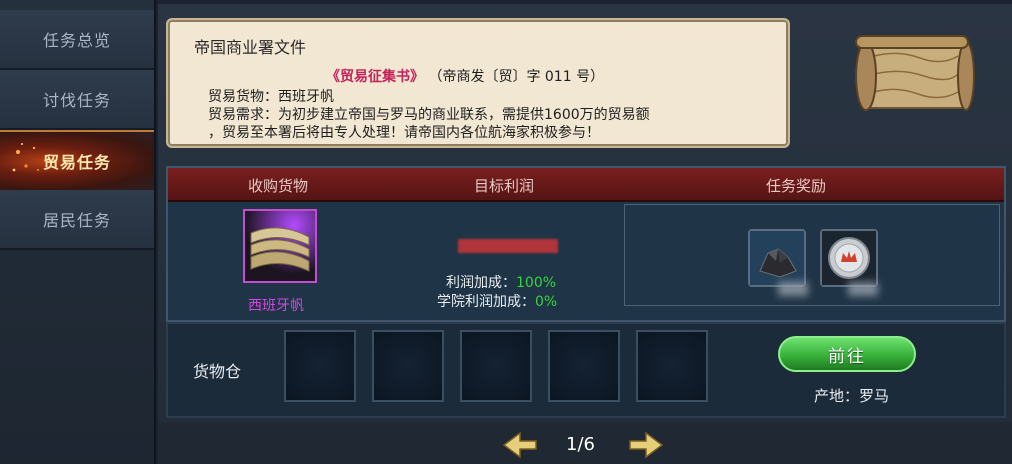 This screenshot has width=1012, height=464. What do you see at coordinates (508, 246) in the screenshot?
I see `target-profit-bar` at bounding box center [508, 246].